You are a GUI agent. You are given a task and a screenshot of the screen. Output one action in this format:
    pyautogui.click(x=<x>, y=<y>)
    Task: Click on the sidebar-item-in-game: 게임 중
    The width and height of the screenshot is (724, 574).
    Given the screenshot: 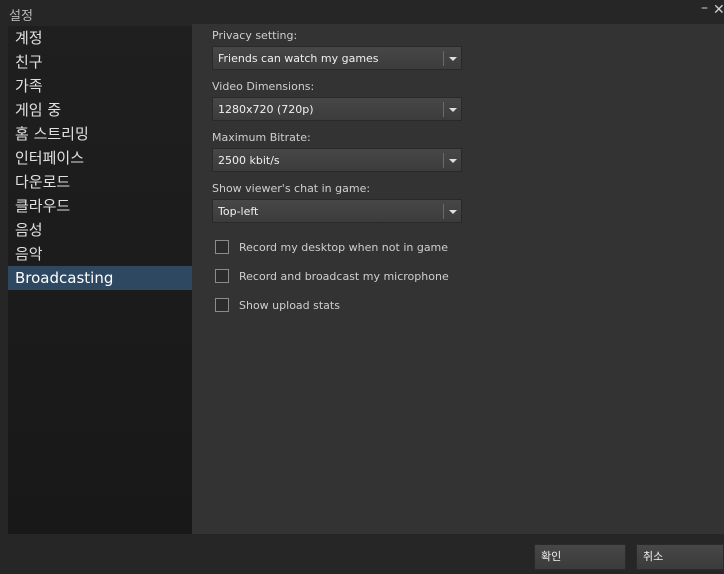 What is the action you would take?
    pyautogui.click(x=100, y=110)
    